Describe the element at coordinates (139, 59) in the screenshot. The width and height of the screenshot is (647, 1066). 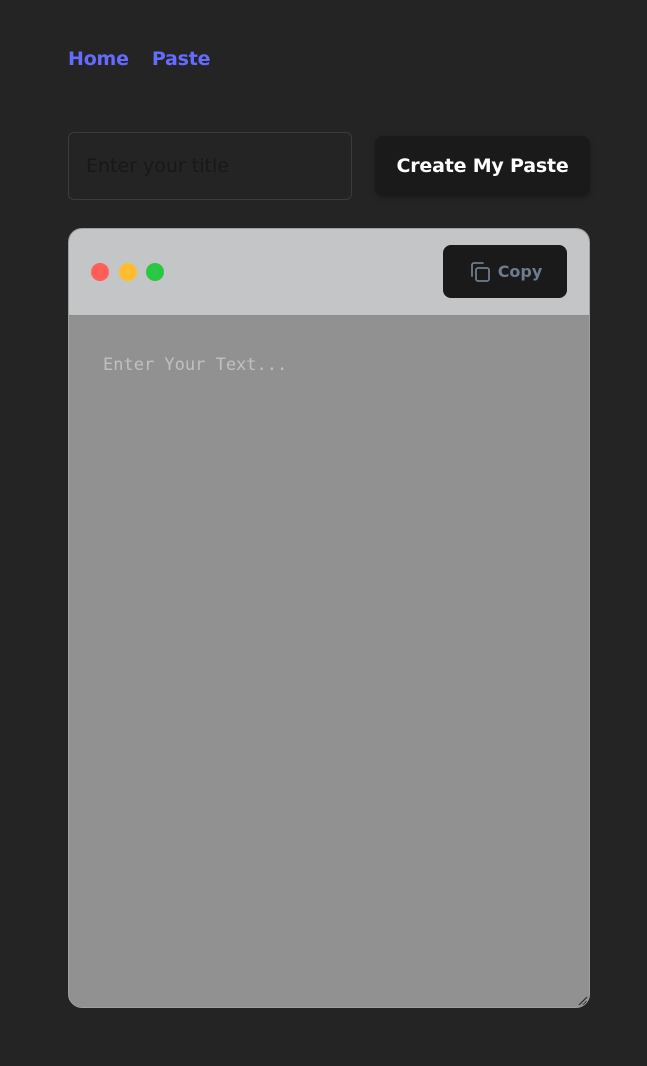
I see `top-nav: Home Paste` at that location.